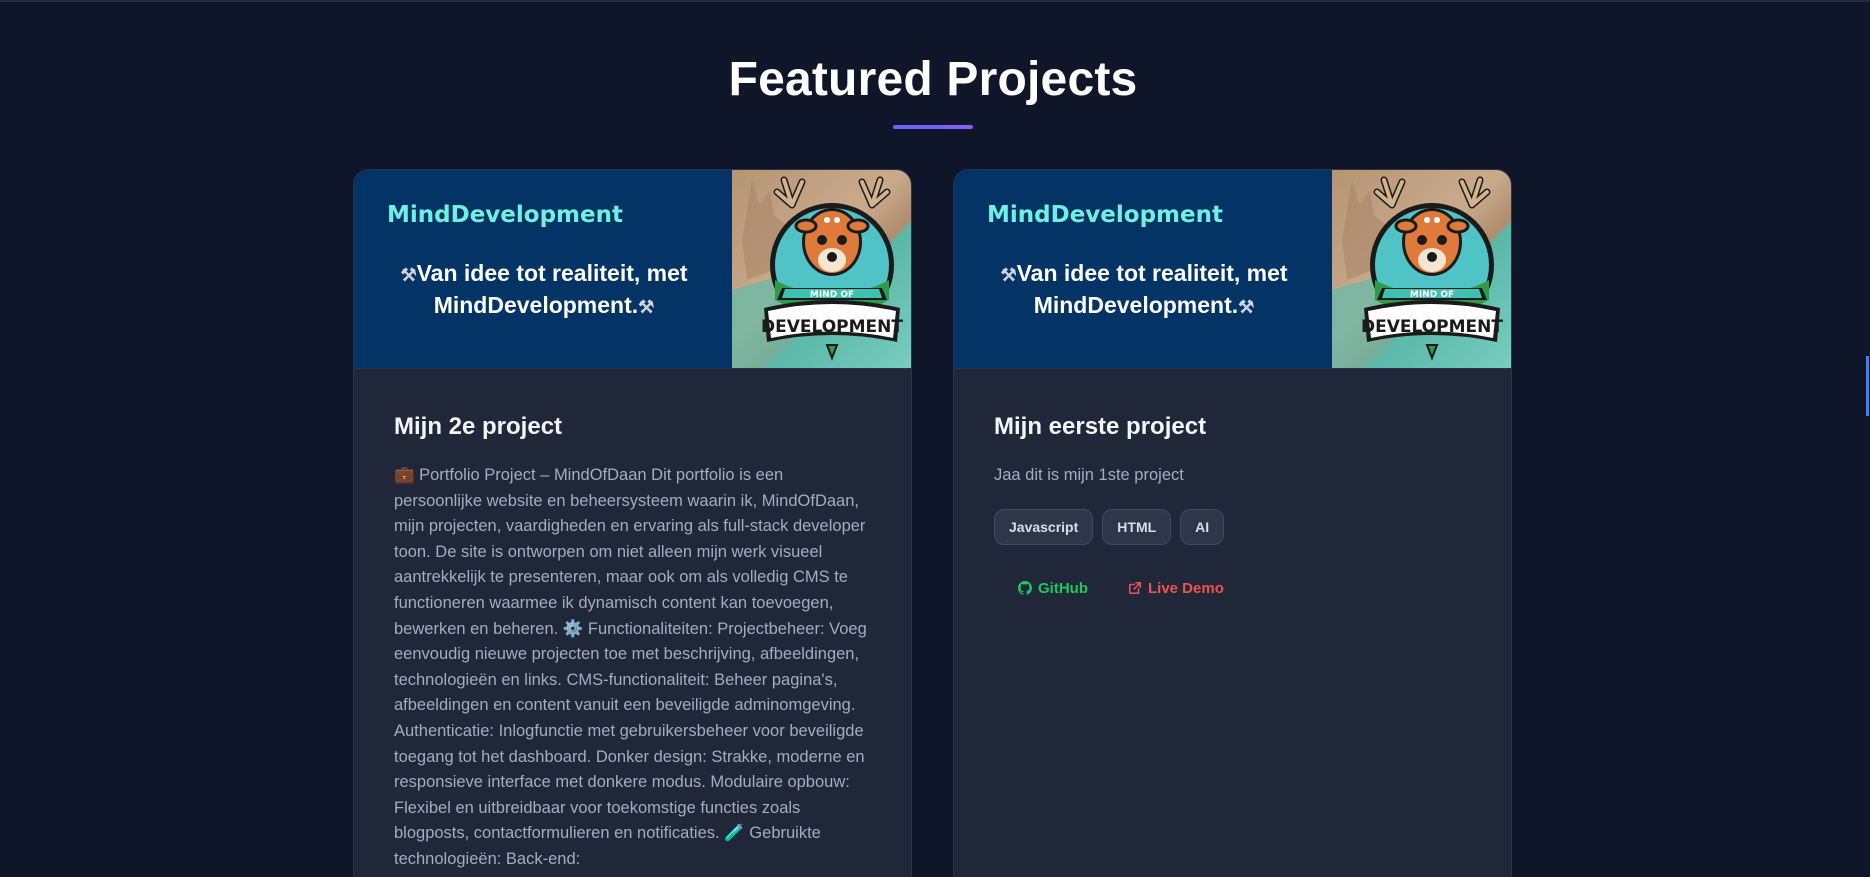  What do you see at coordinates (935, 1) in the screenshot?
I see `header-divider` at bounding box center [935, 1].